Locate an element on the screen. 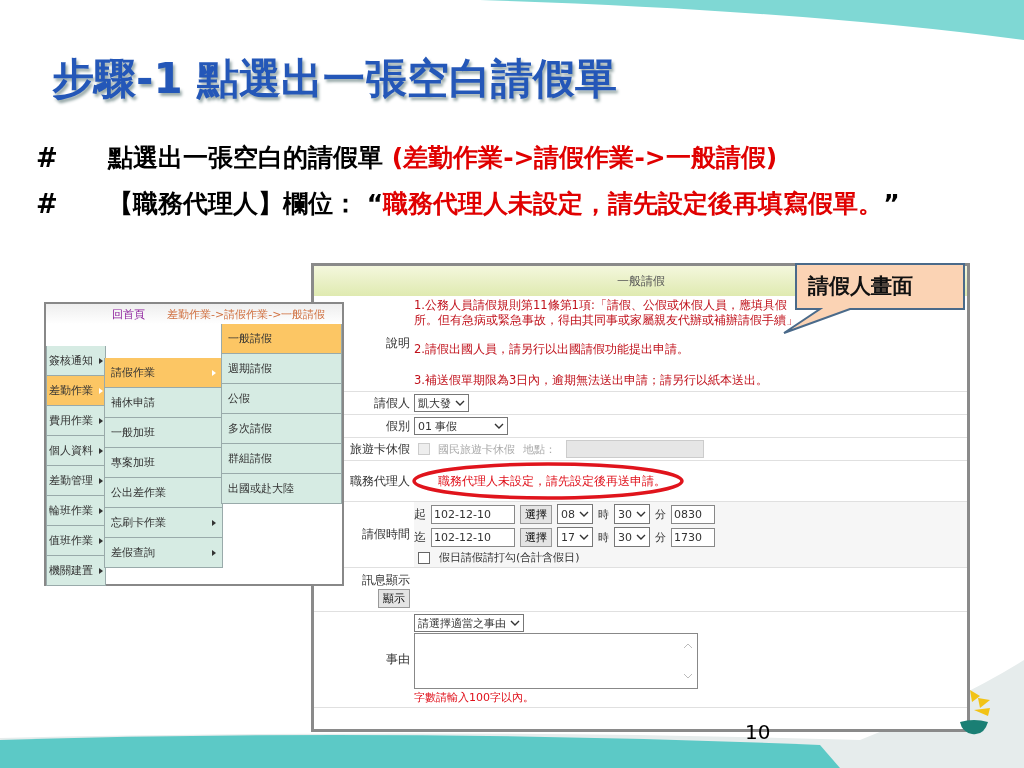  applicant-dropdown: 凱大發 is located at coordinates (441, 403).